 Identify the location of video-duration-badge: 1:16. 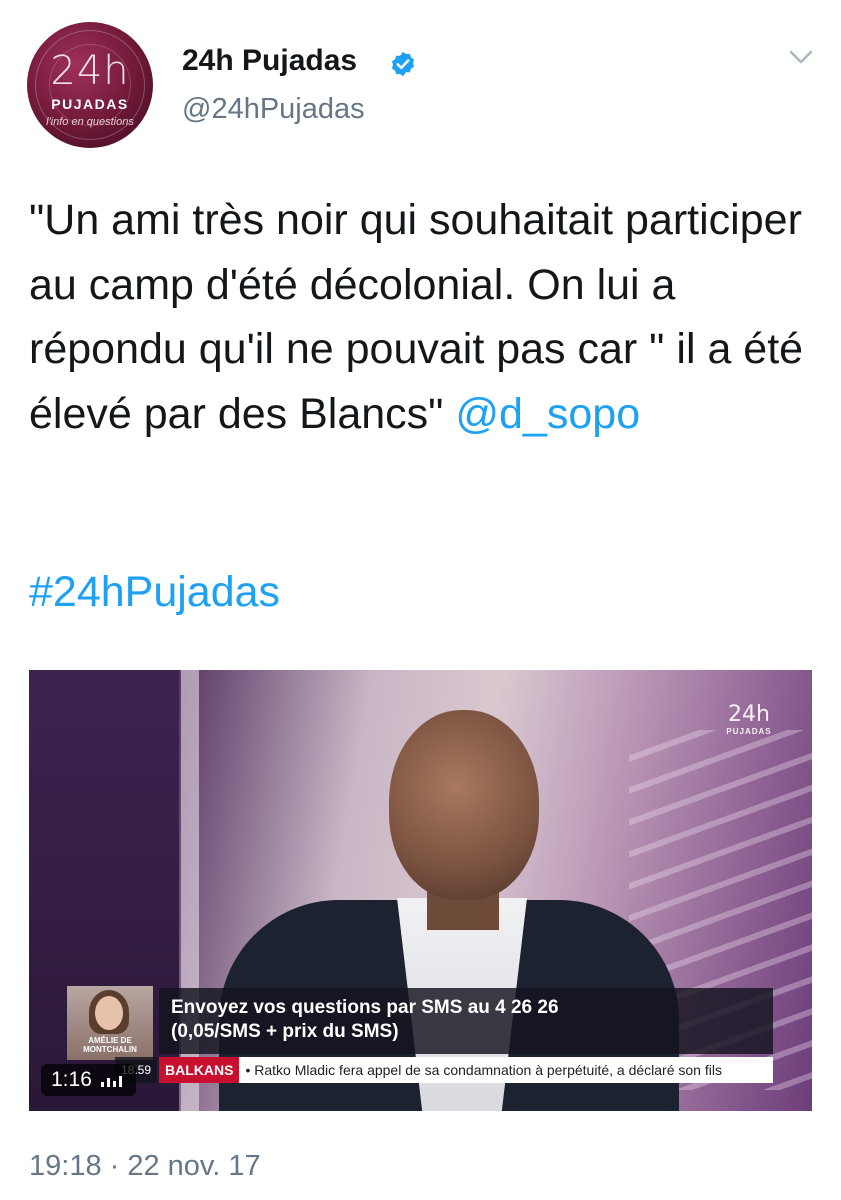
(88, 1080).